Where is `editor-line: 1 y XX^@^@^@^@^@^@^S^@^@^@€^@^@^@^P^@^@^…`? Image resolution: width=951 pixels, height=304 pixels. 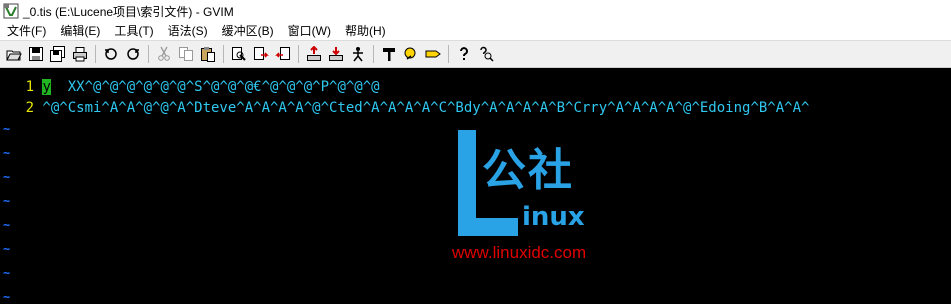 editor-line: 1 y XX^@^@^@^@^@^@^S^@^@^@€^@^@^@^P^@^@^… is located at coordinates (190, 87).